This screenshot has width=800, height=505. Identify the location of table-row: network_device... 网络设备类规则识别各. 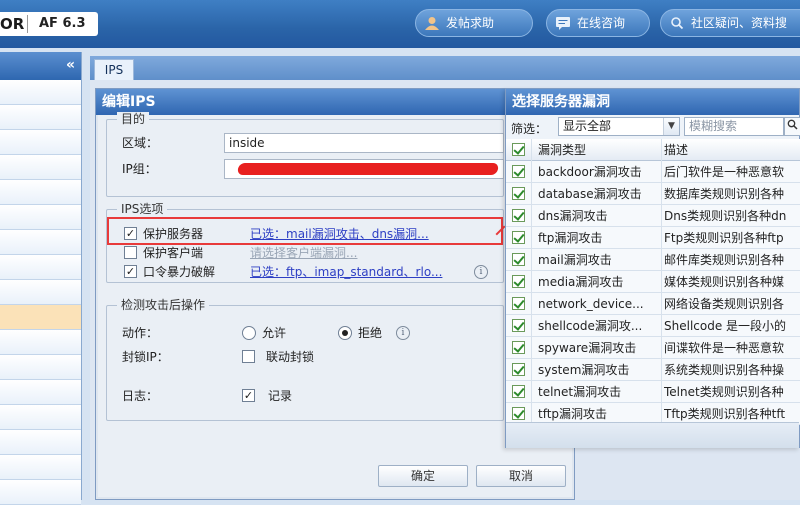
(653, 304).